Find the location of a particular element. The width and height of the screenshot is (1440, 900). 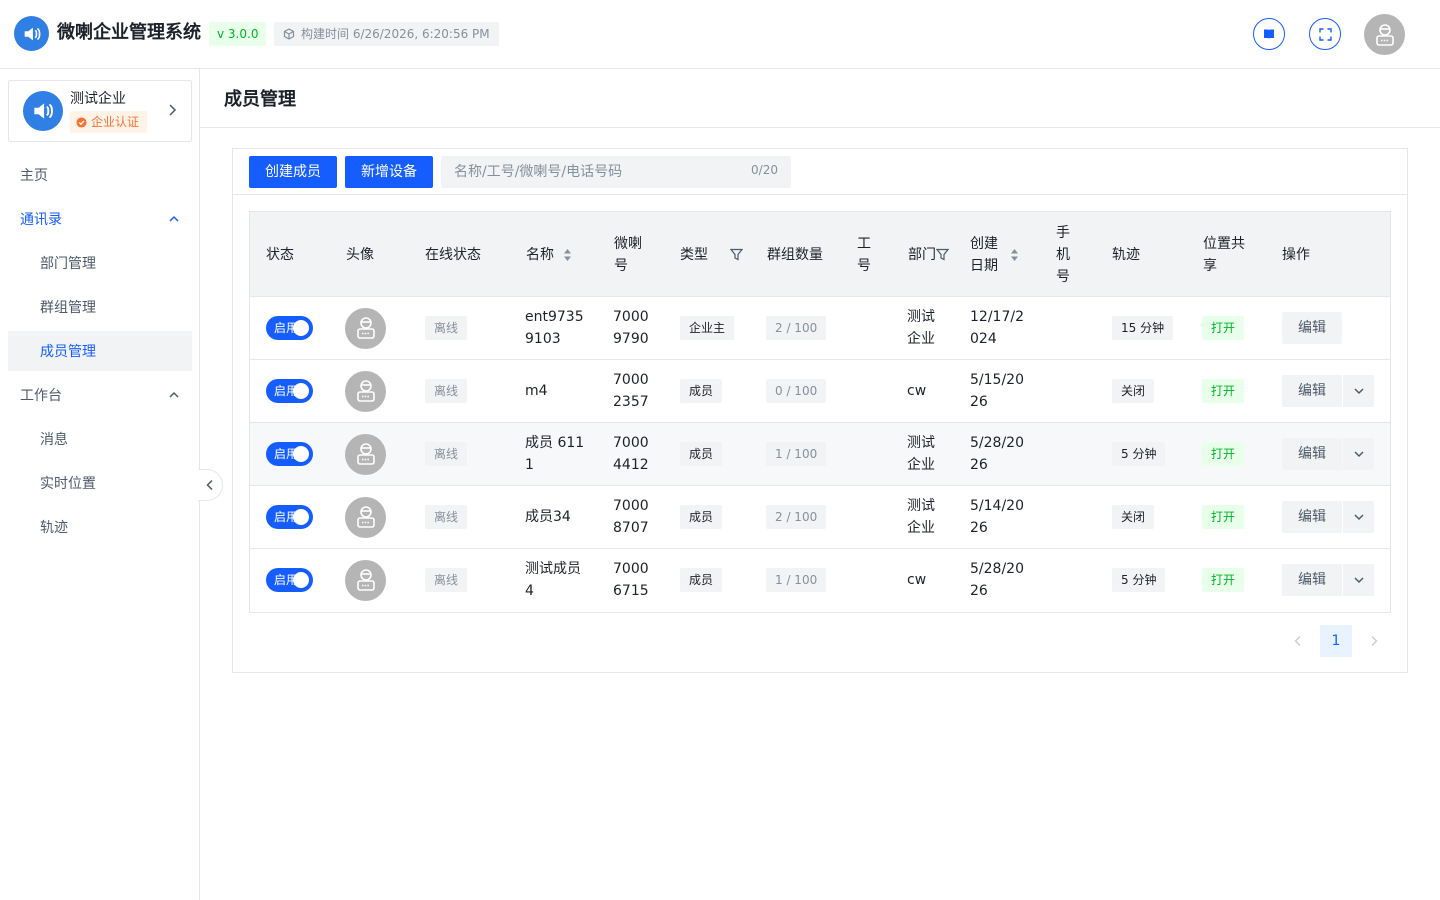

col-name: 名称 is located at coordinates (549, 254).